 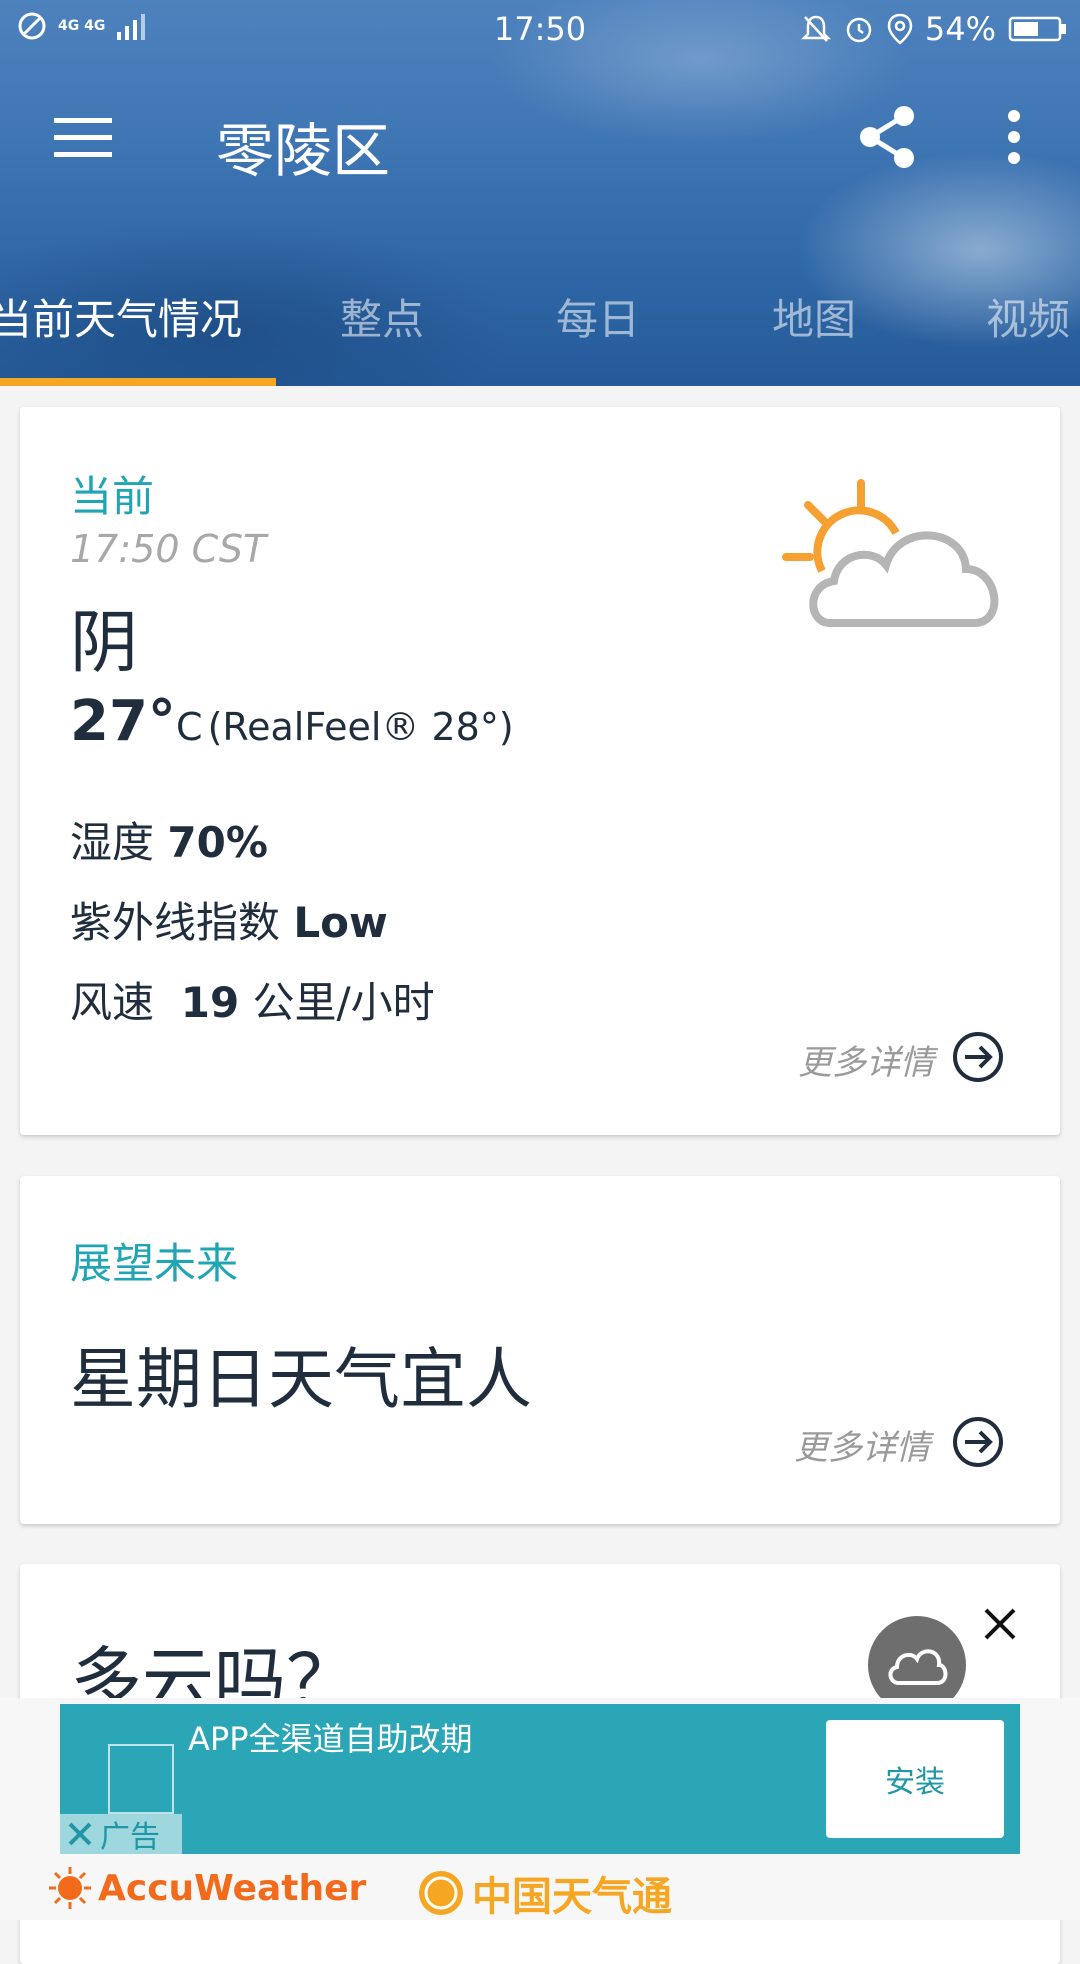 I want to click on humidity-label: 湿度, so click(x=112, y=842).